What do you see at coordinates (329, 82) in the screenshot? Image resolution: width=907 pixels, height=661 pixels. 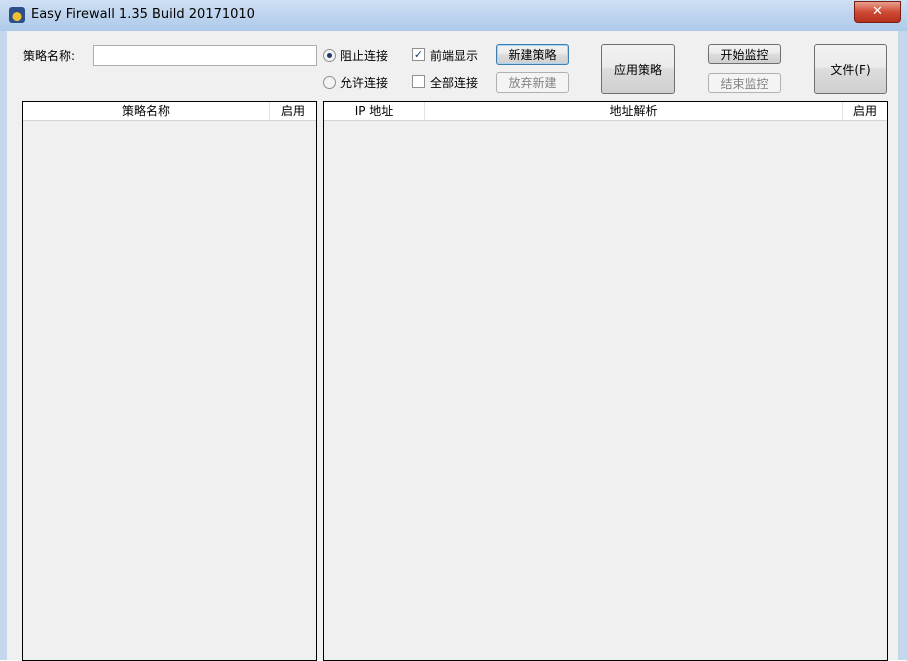 I see `allow-connection-radio` at bounding box center [329, 82].